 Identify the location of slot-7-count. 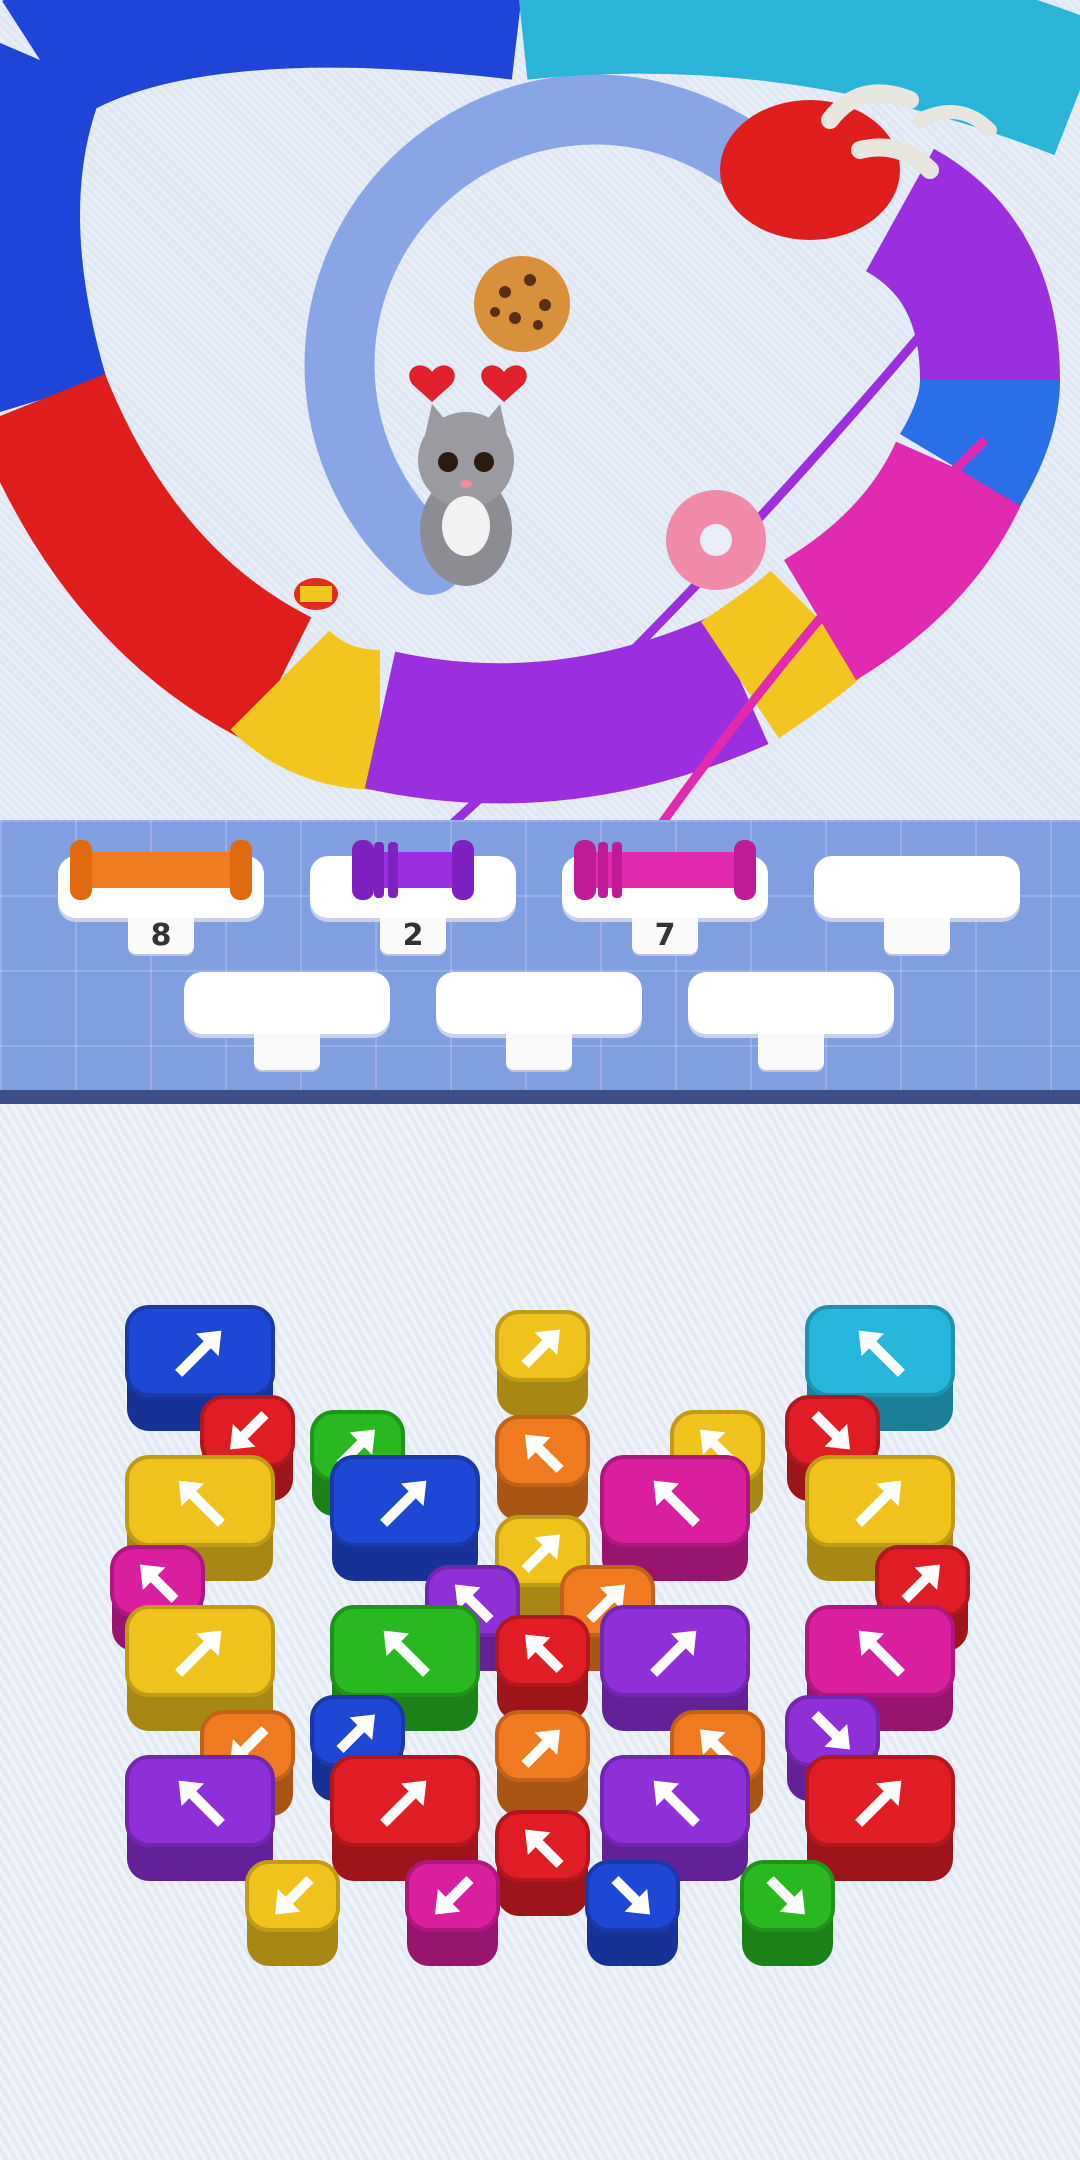
(791, 1052).